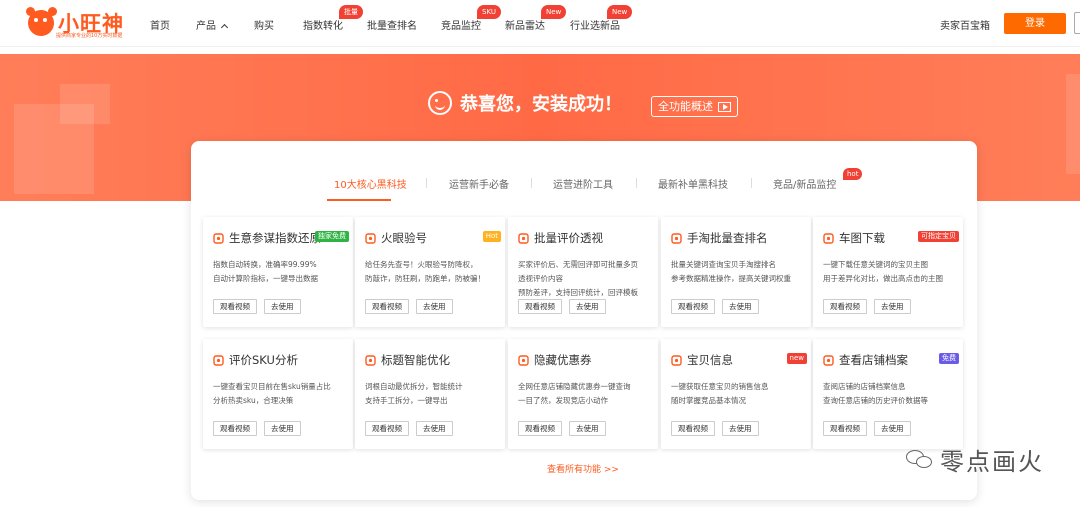  Describe the element at coordinates (862, 238) in the screenshot. I see `feature-card-title-text: 车图下载` at that location.